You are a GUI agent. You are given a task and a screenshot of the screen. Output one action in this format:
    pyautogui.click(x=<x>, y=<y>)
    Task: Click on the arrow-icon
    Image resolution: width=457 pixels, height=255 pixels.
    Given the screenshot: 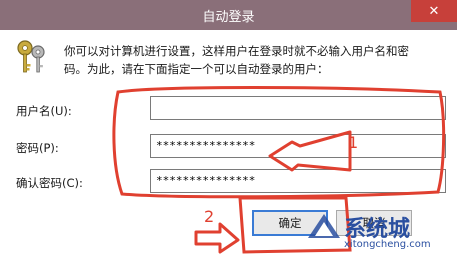 What is the action you would take?
    pyautogui.click(x=217, y=238)
    